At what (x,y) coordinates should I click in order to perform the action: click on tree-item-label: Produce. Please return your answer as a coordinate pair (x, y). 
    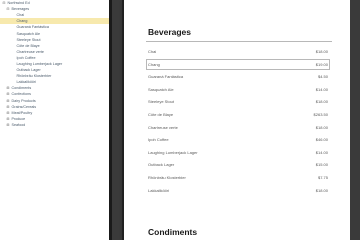
    Looking at the image, I should click on (18, 118).